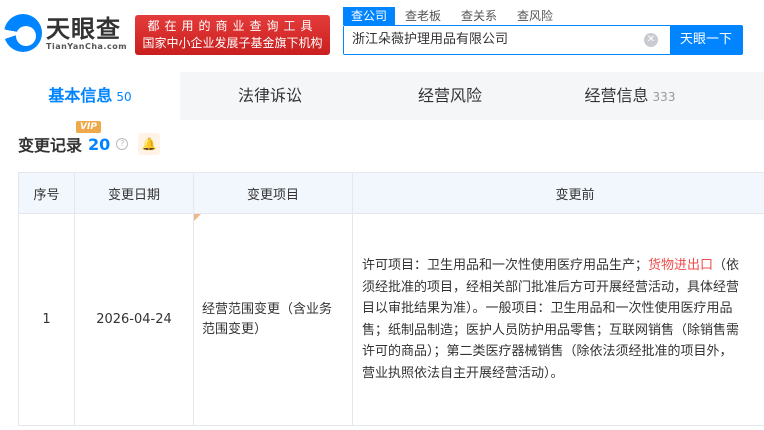 The width and height of the screenshot is (764, 430). I want to click on highlight-text: 货物进出口, so click(681, 265).